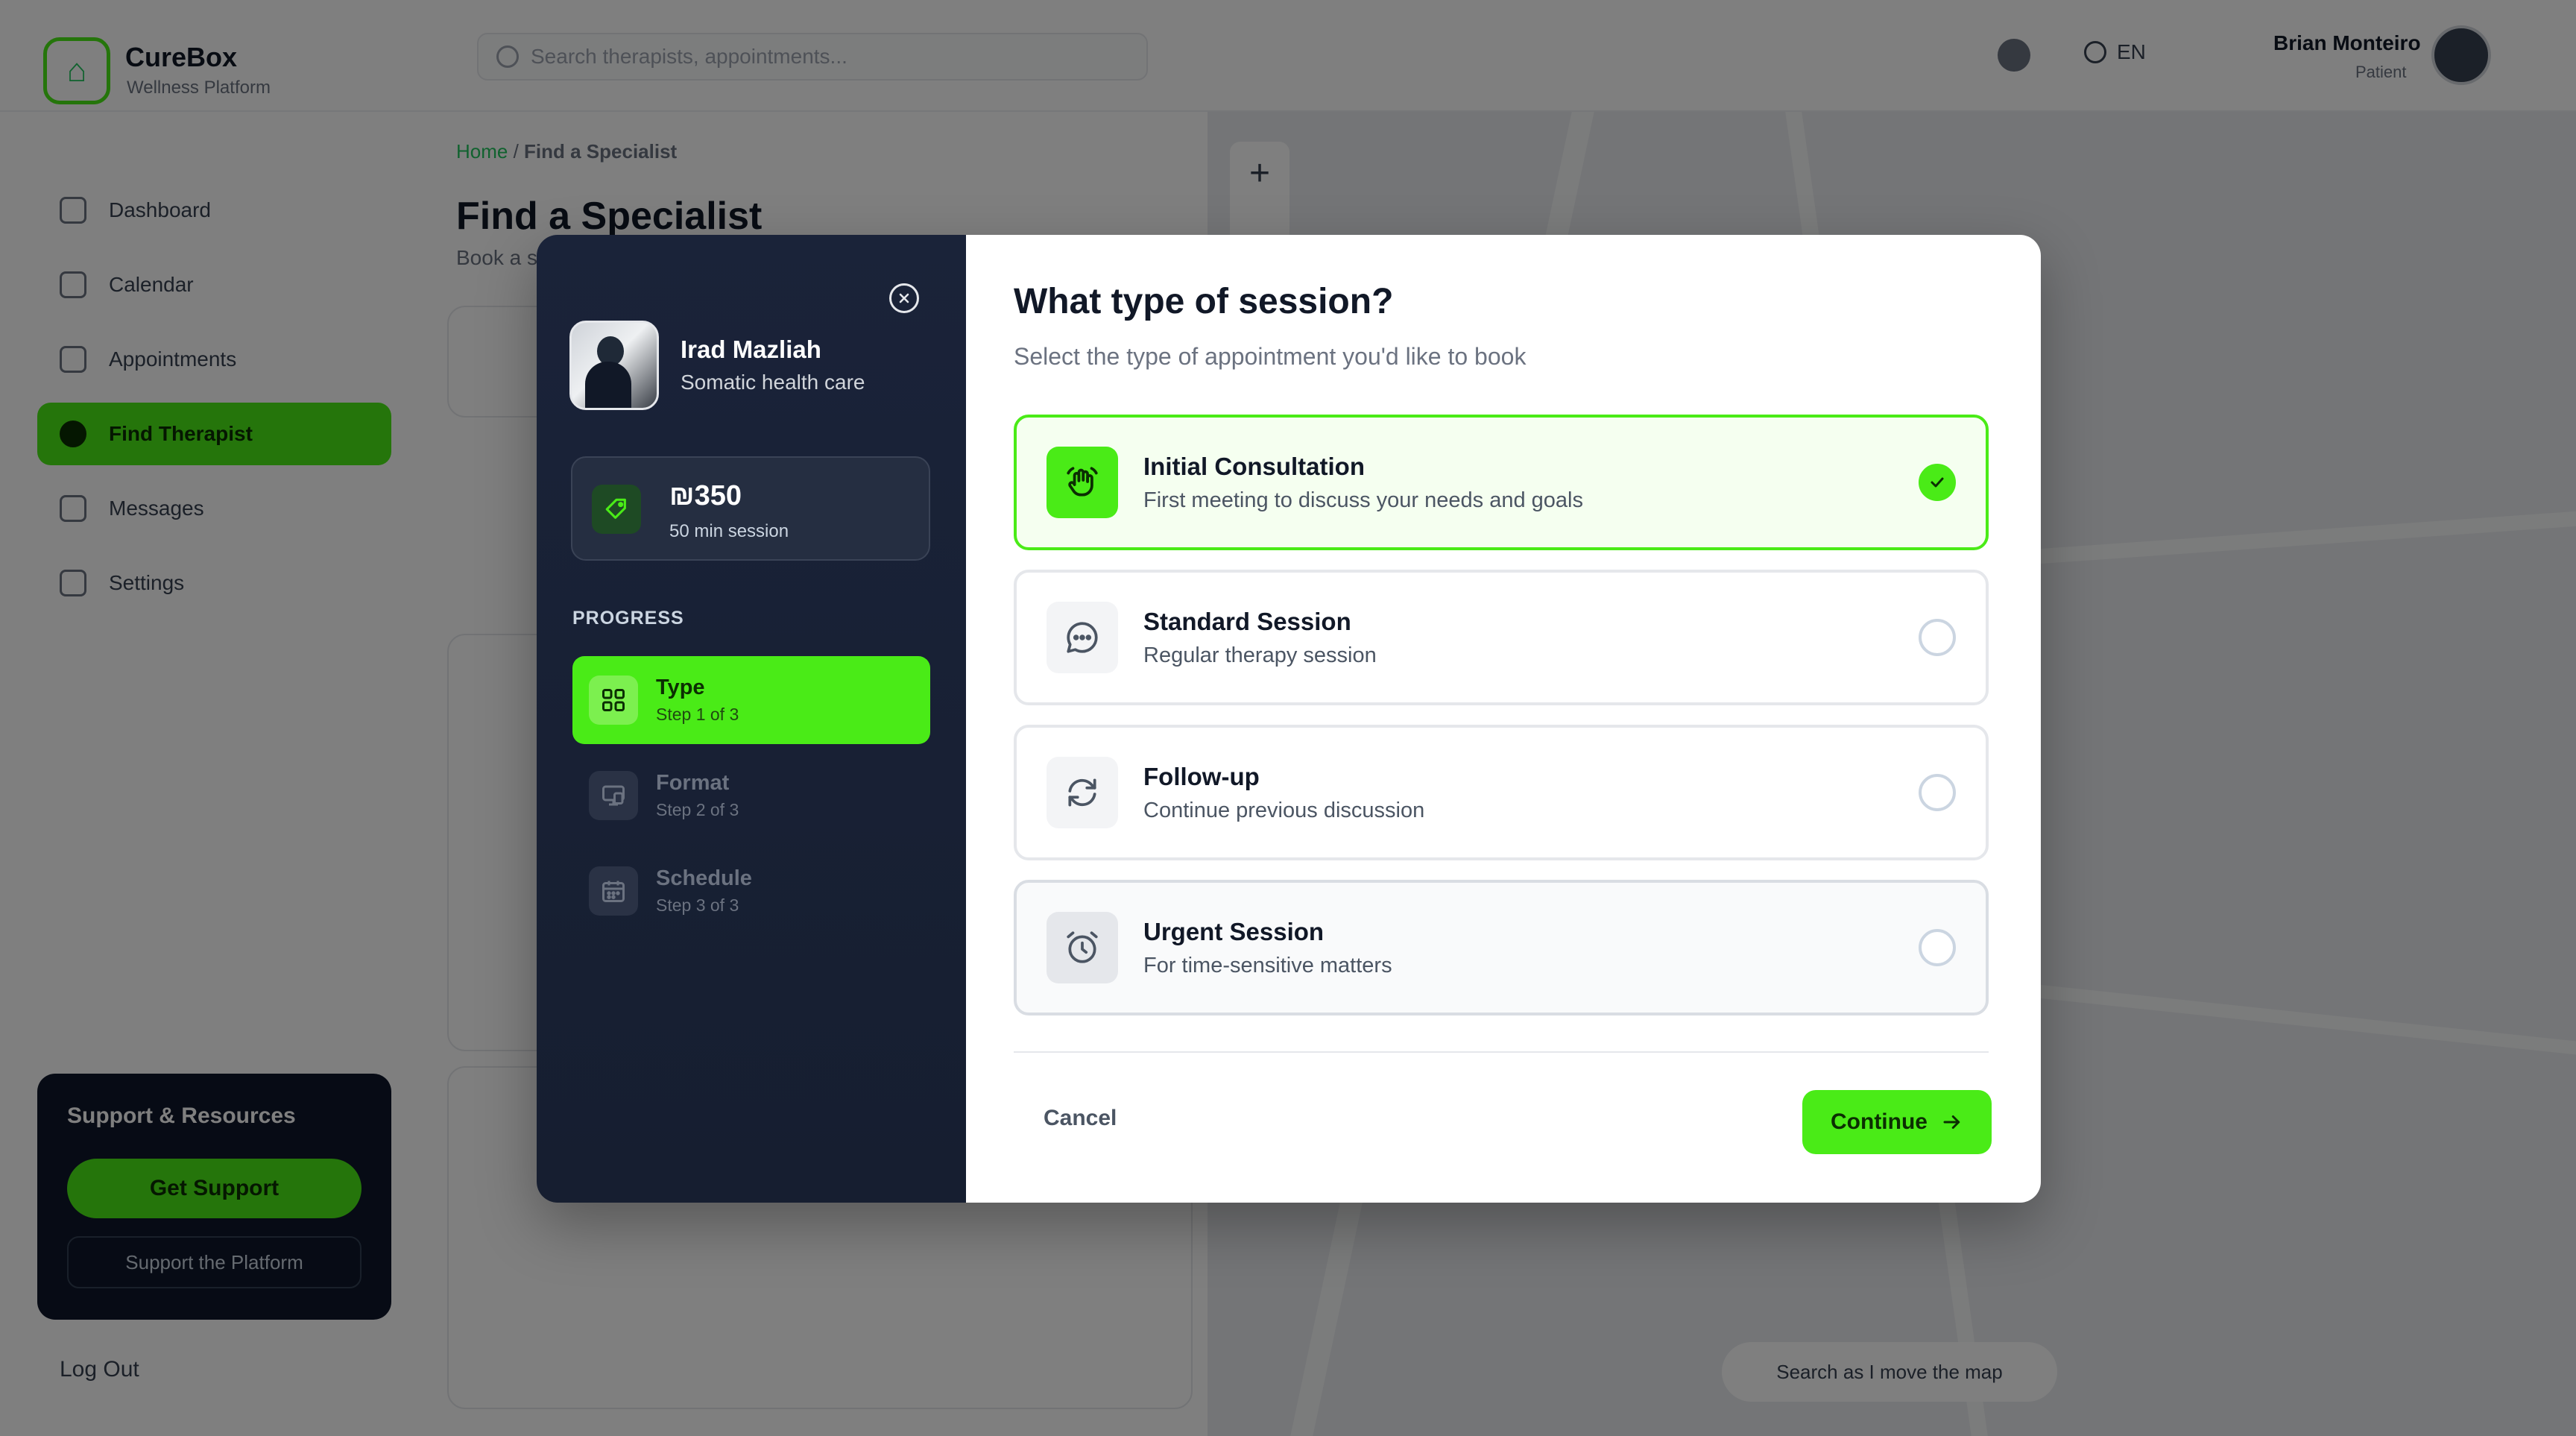 This screenshot has width=2576, height=1436. What do you see at coordinates (751, 349) in the screenshot?
I see `therapist-name: Irad Mazliah` at bounding box center [751, 349].